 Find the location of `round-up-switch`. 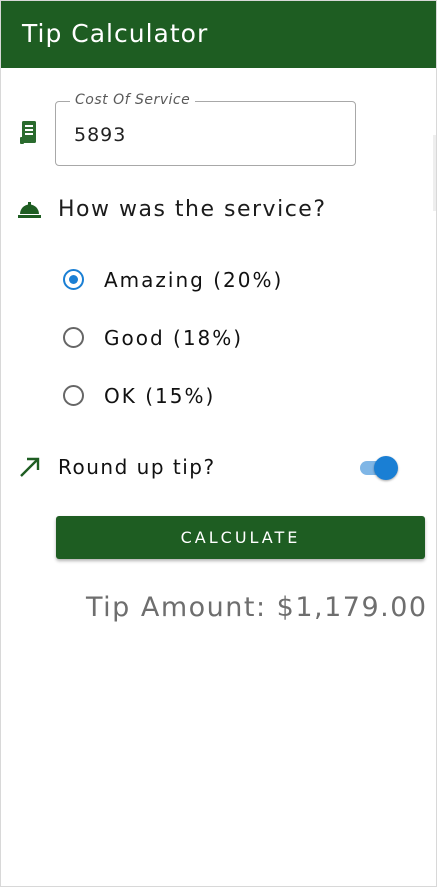

round-up-switch is located at coordinates (378, 468).